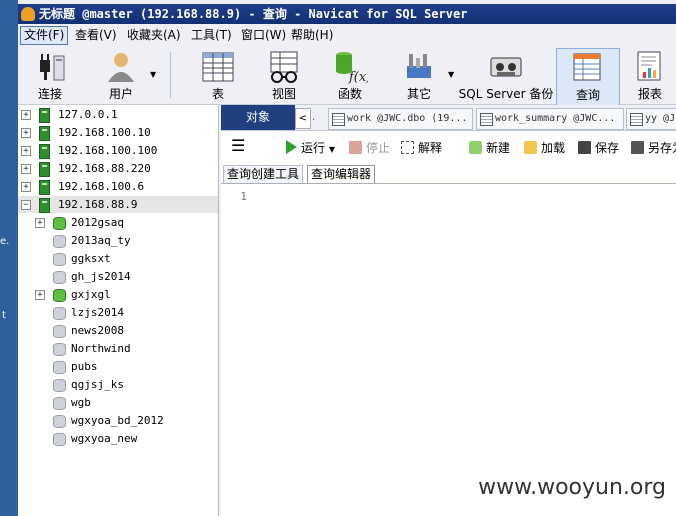  I want to click on explain-button: 解释, so click(421, 148).